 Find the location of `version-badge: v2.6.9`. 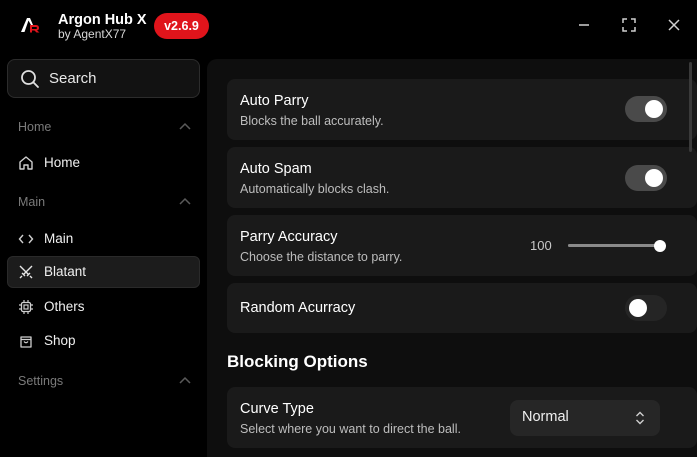

version-badge: v2.6.9 is located at coordinates (181, 26).